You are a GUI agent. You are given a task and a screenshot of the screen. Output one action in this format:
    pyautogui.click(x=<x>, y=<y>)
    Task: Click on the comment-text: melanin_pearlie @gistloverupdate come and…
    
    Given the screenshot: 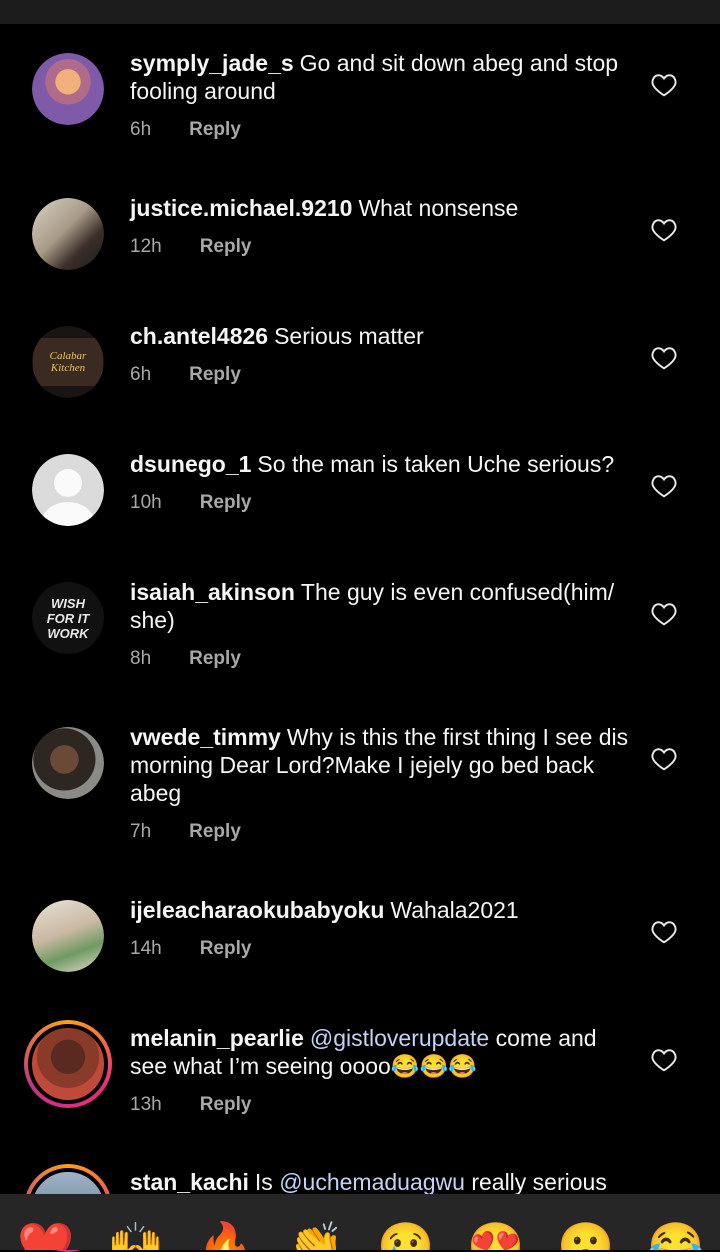 What is the action you would take?
    pyautogui.click(x=380, y=1052)
    